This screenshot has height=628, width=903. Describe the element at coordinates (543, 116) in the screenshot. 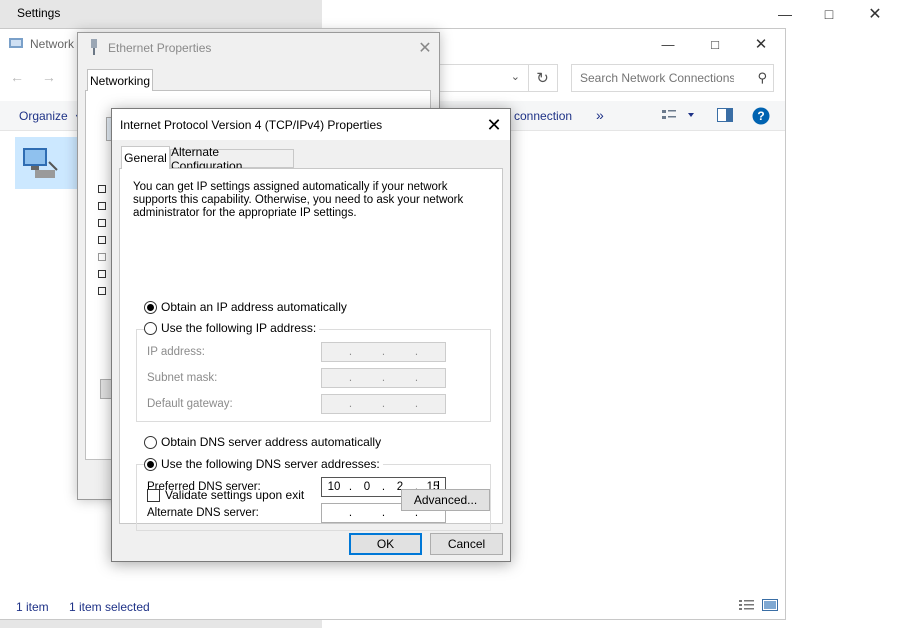

I see `rename-connection-command: connection` at that location.